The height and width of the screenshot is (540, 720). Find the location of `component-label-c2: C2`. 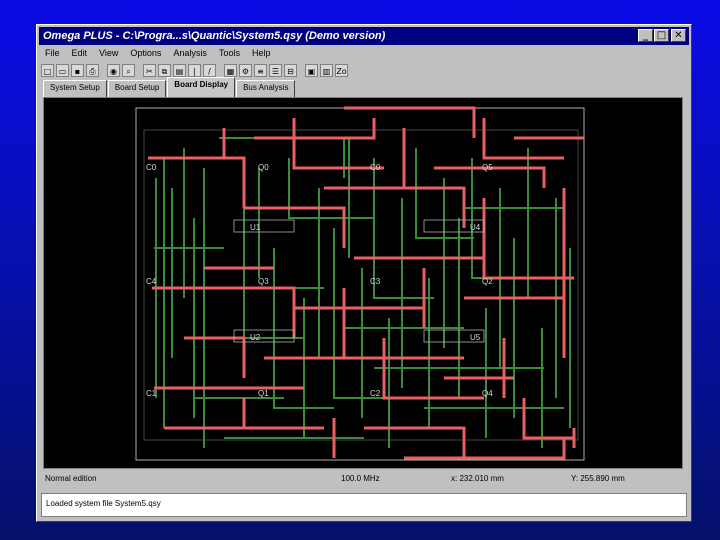

component-label-c2: C2 is located at coordinates (375, 393).